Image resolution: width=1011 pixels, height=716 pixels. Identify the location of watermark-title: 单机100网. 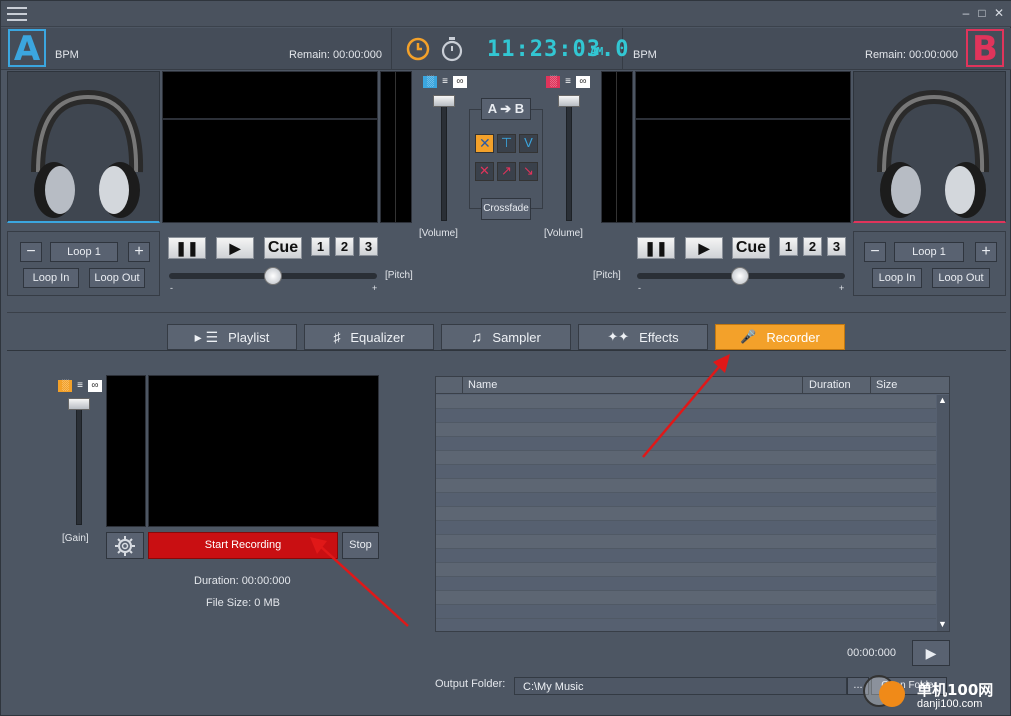
(955, 690).